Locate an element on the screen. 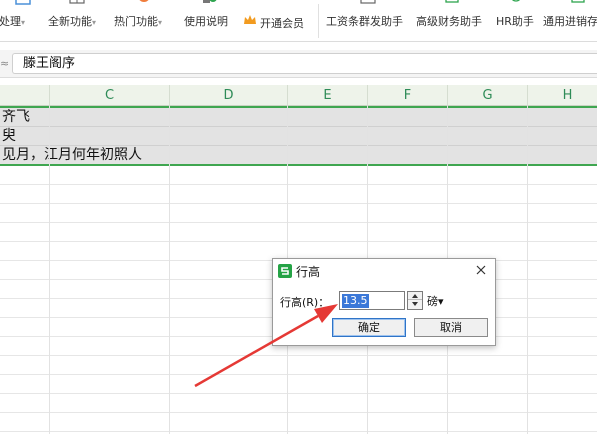 The height and width of the screenshot is (434, 597). ribbon-item-new-features: 全新功能▾ is located at coordinates (77, 20).